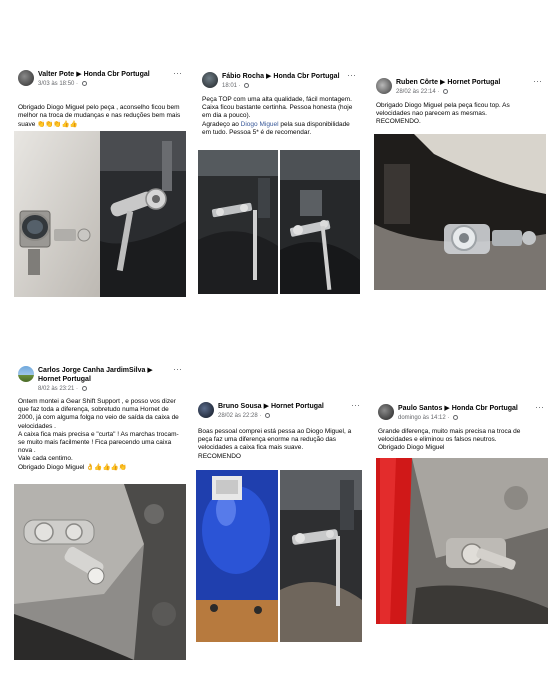  What do you see at coordinates (240, 406) in the screenshot?
I see `author-name: Bruno Sousa` at bounding box center [240, 406].